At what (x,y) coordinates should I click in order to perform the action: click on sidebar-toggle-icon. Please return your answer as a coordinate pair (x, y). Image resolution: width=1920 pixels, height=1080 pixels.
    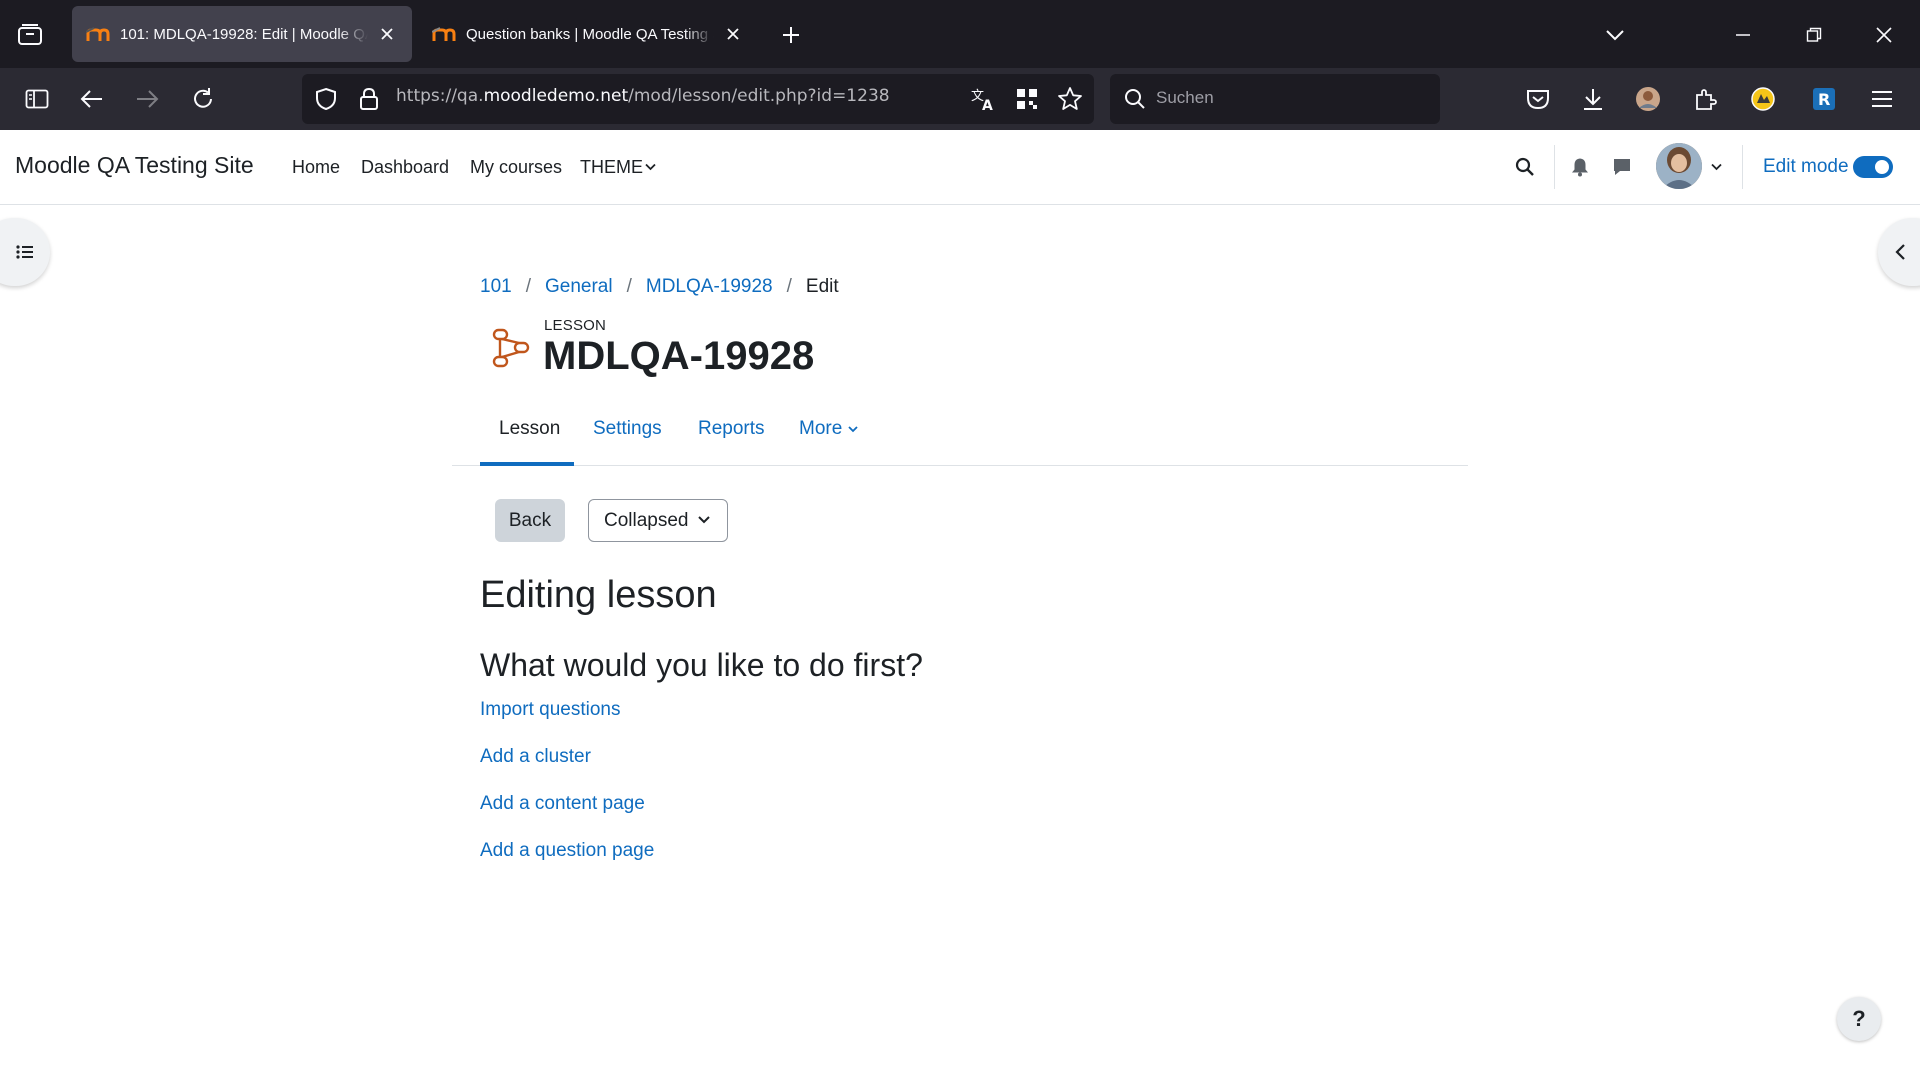
    Looking at the image, I should click on (37, 99).